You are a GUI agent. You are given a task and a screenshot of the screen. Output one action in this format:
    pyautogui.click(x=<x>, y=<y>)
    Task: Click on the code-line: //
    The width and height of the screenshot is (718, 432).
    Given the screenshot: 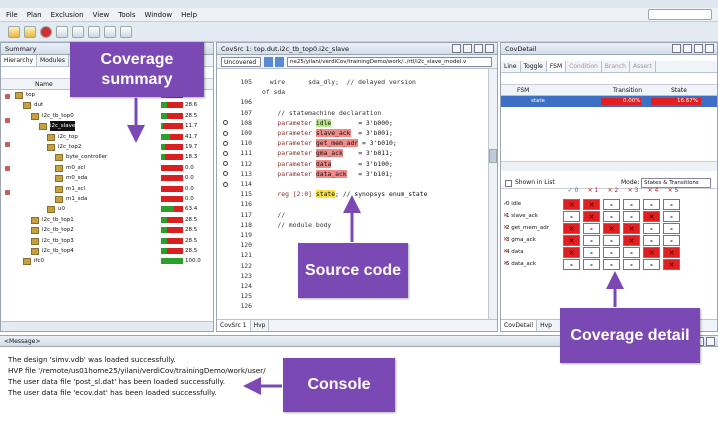 What is the action you would take?
    pyautogui.click(x=273, y=215)
    